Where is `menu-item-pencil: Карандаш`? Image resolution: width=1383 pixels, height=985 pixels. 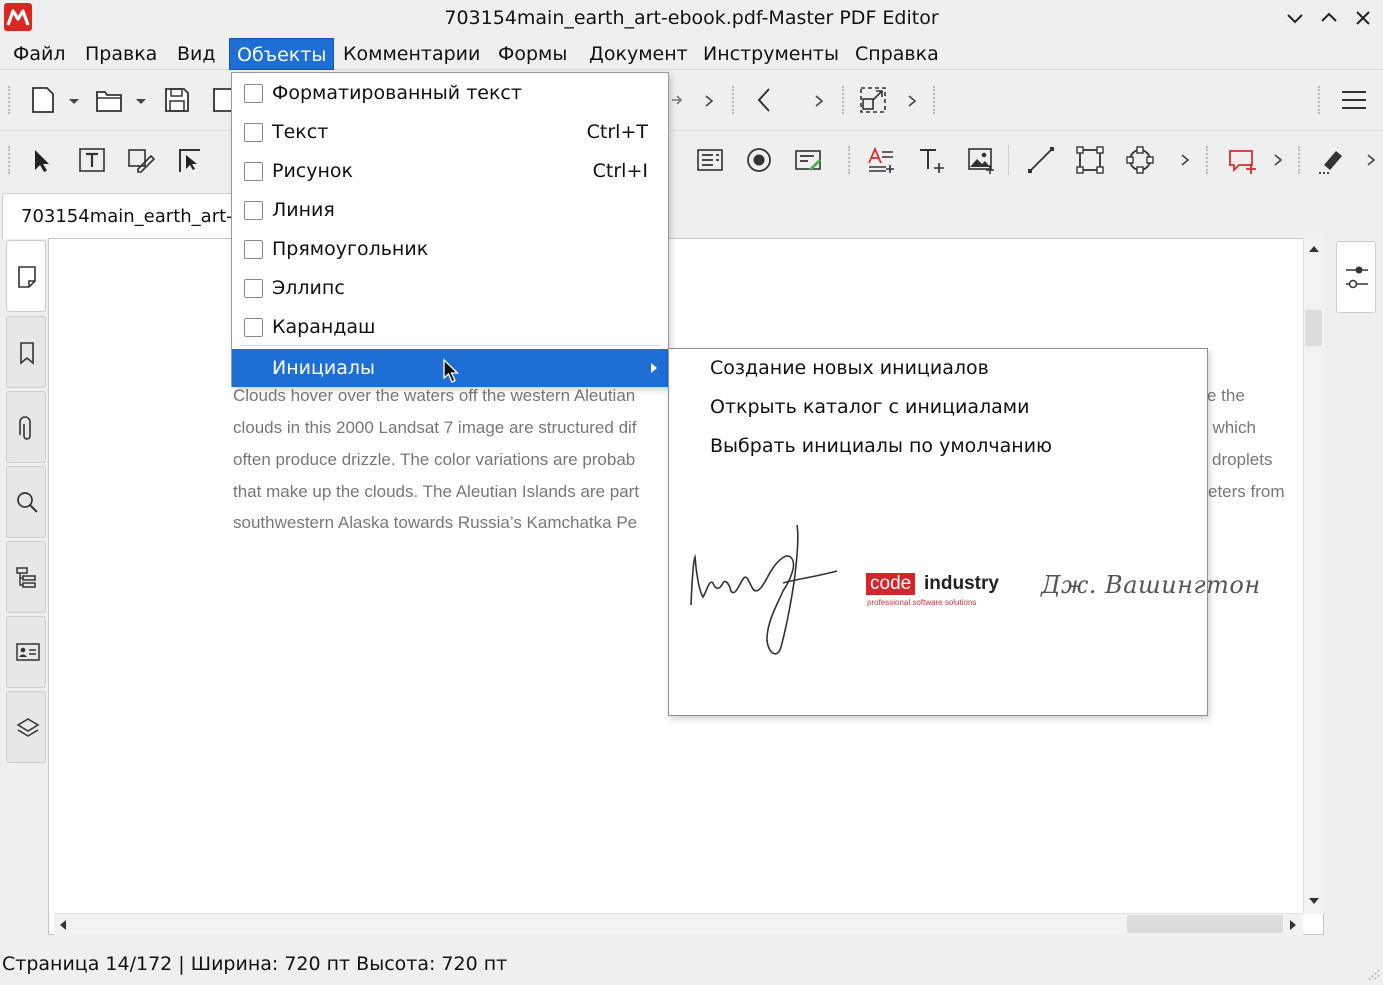
menu-item-pencil: Карандаш is located at coordinates (450, 327).